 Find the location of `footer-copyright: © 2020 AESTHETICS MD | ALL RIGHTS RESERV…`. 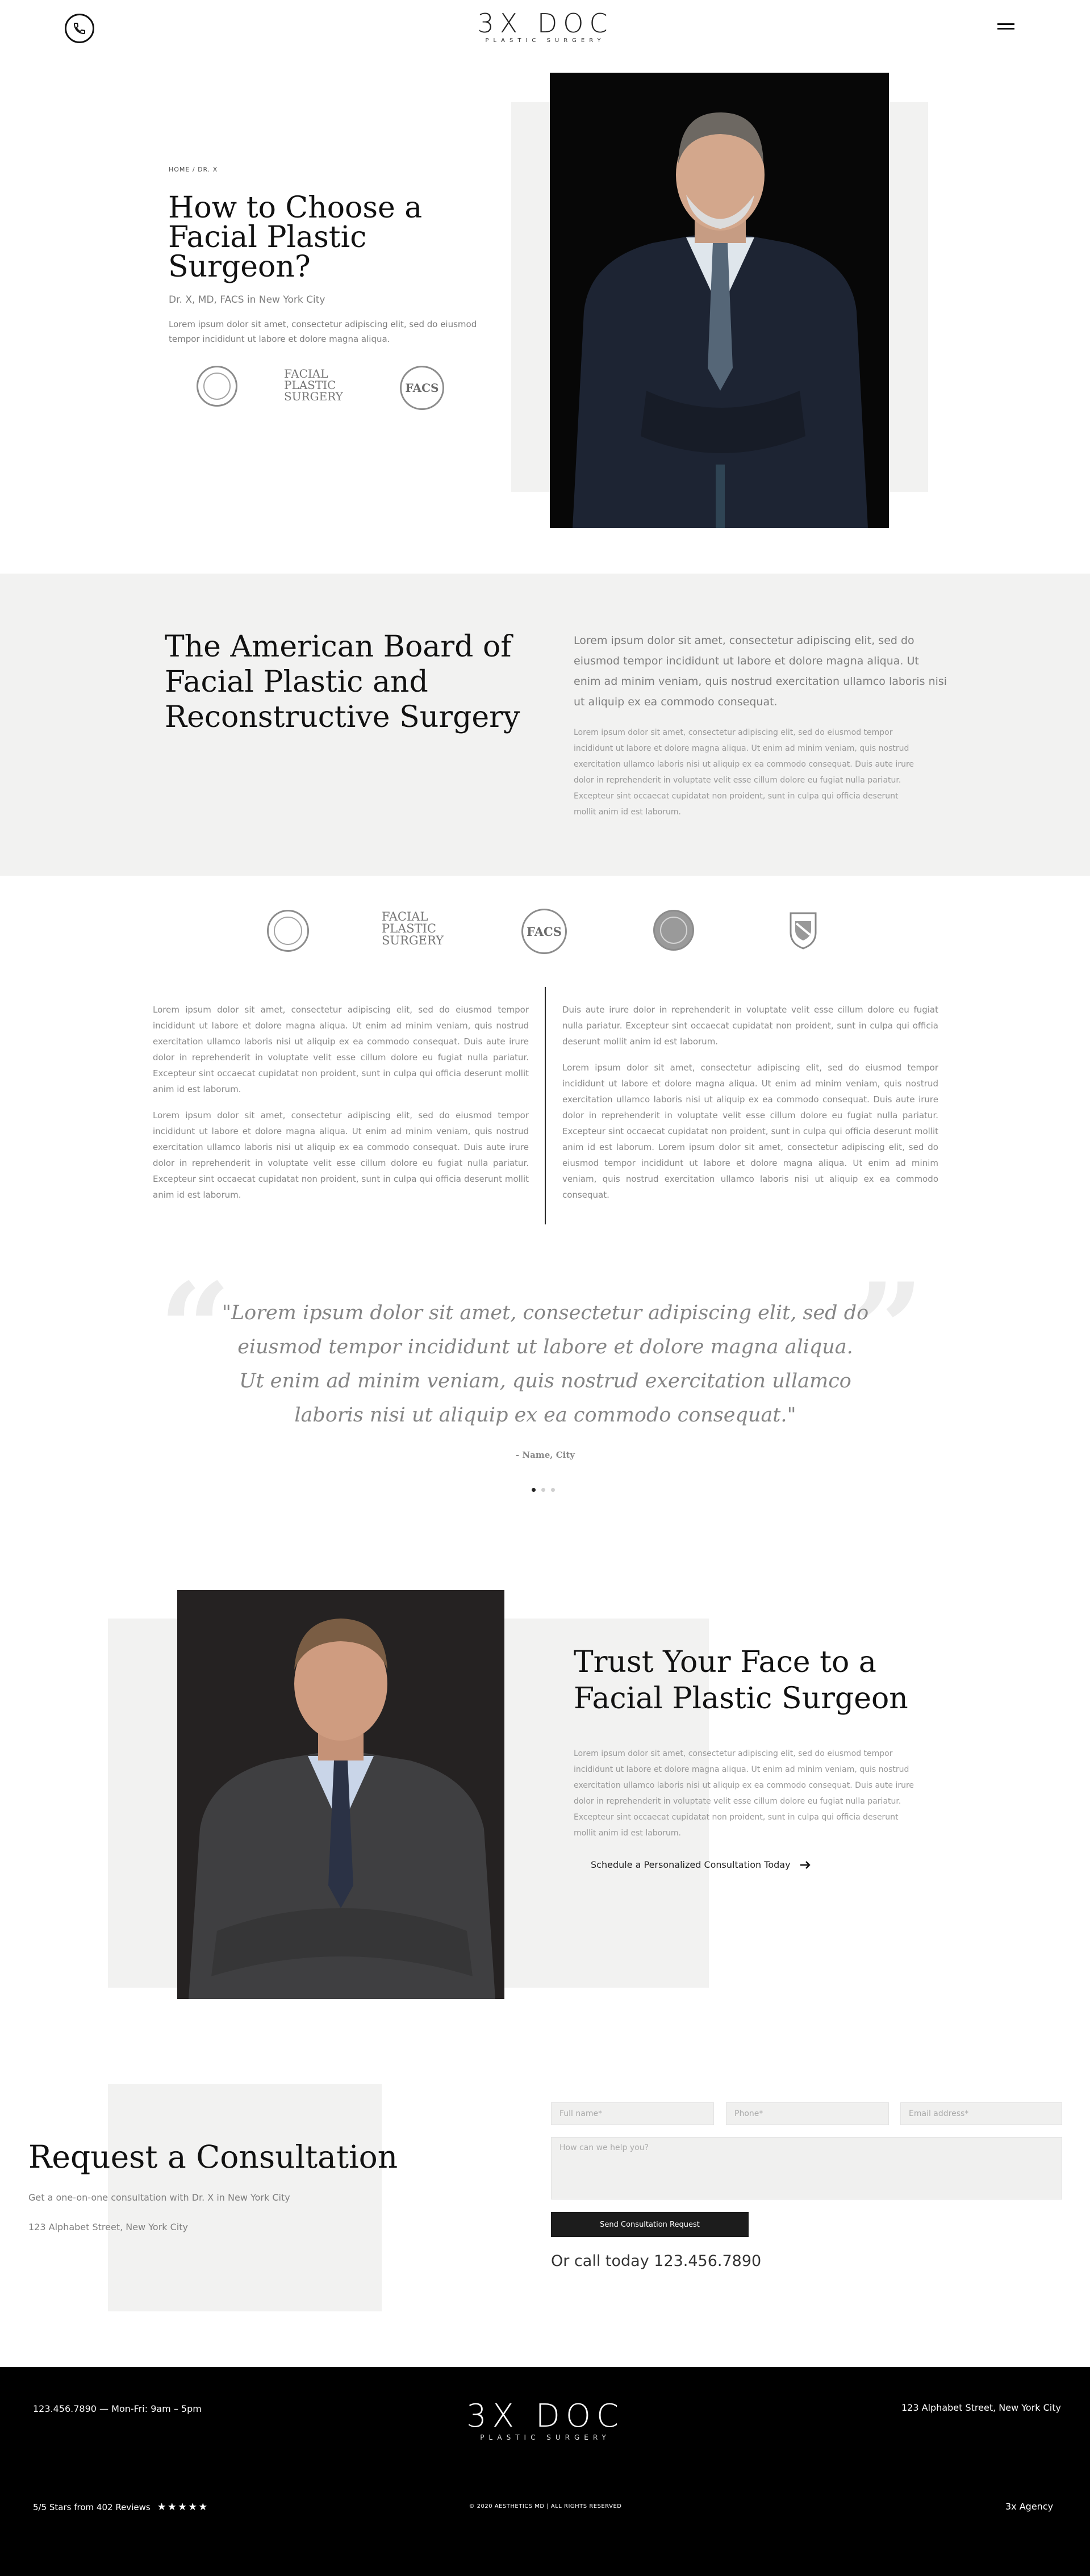

footer-copyright: © 2020 AESTHETICS MD | ALL RIGHTS RESERV… is located at coordinates (545, 2506).